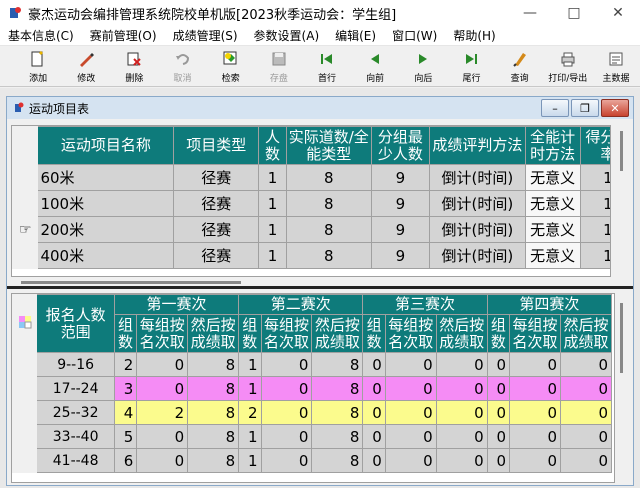  I want to click on cell-event-name: 100米, so click(106, 203).